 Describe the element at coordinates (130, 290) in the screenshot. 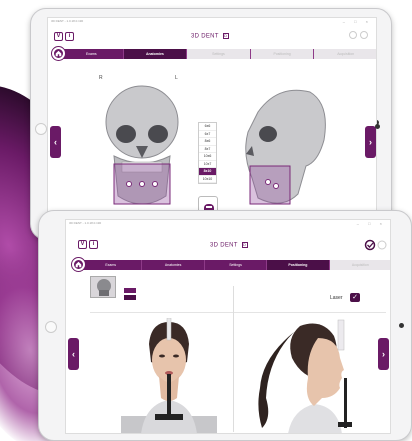

I see `thumbnail-tag` at that location.